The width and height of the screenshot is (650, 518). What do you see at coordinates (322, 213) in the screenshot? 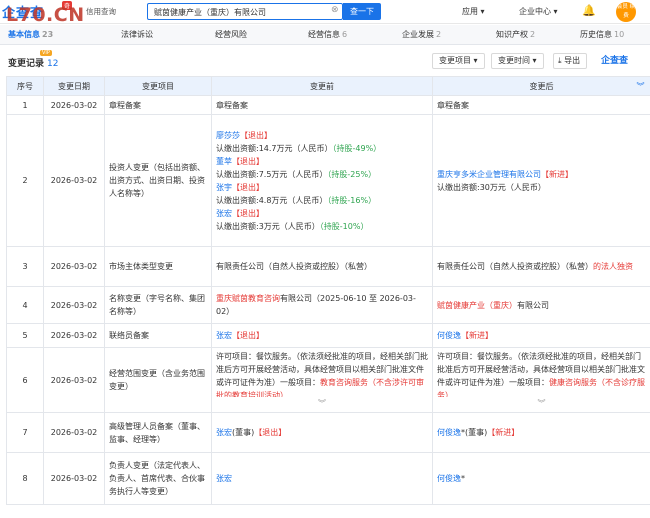
I see `cell-line: 张宏【退出】` at bounding box center [322, 213].